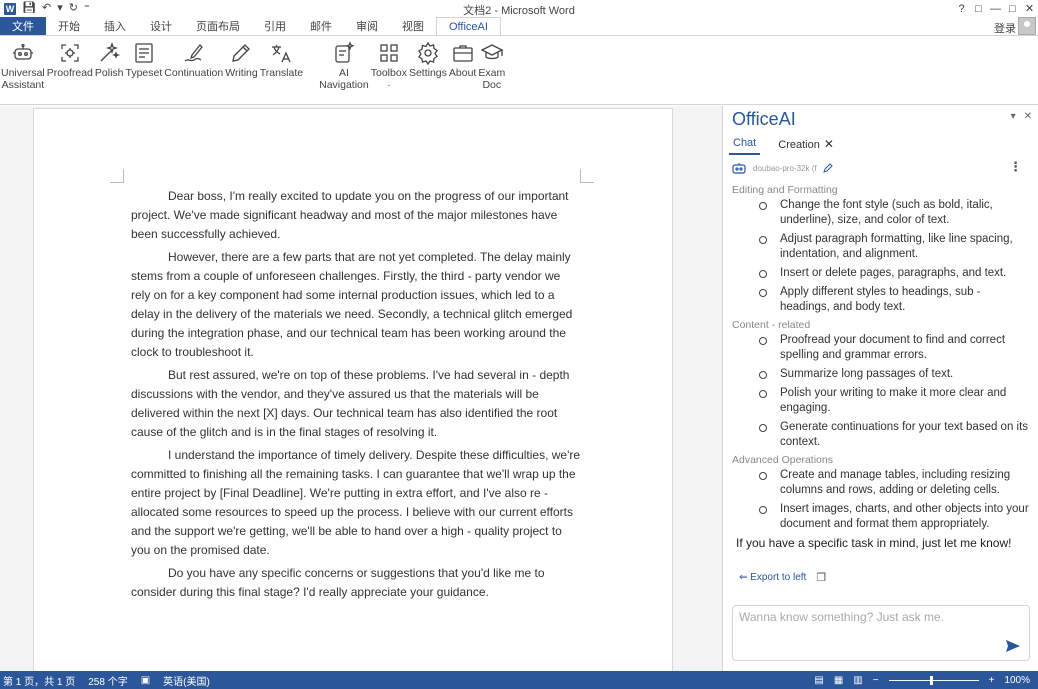 The width and height of the screenshot is (1038, 689). I want to click on minimize-button: —, so click(995, 8).